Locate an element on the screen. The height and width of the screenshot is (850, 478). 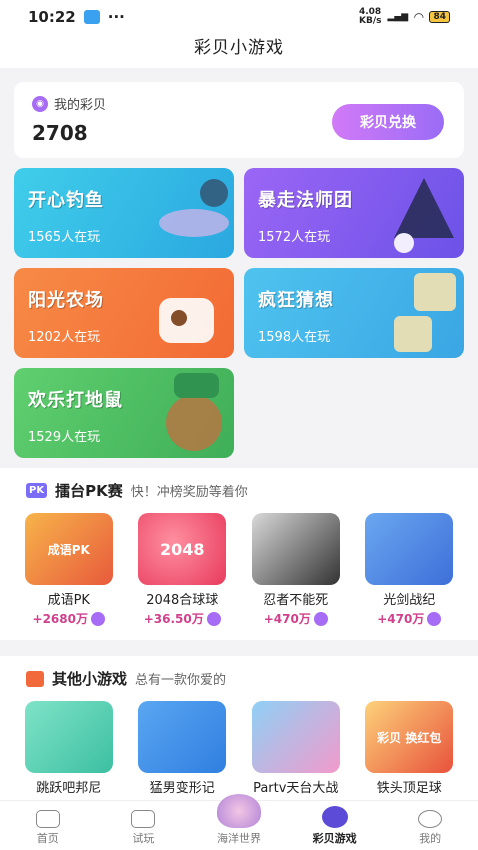
game-name: 铁头顶足球 is located at coordinates (409, 788).